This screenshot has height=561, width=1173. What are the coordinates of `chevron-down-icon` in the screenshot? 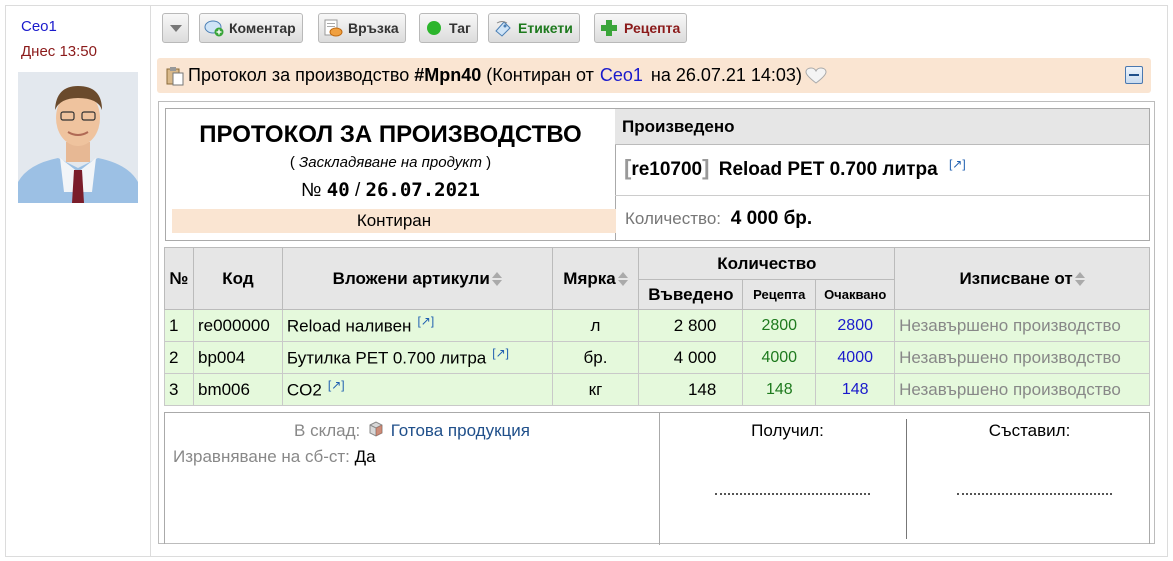 It's located at (175, 28).